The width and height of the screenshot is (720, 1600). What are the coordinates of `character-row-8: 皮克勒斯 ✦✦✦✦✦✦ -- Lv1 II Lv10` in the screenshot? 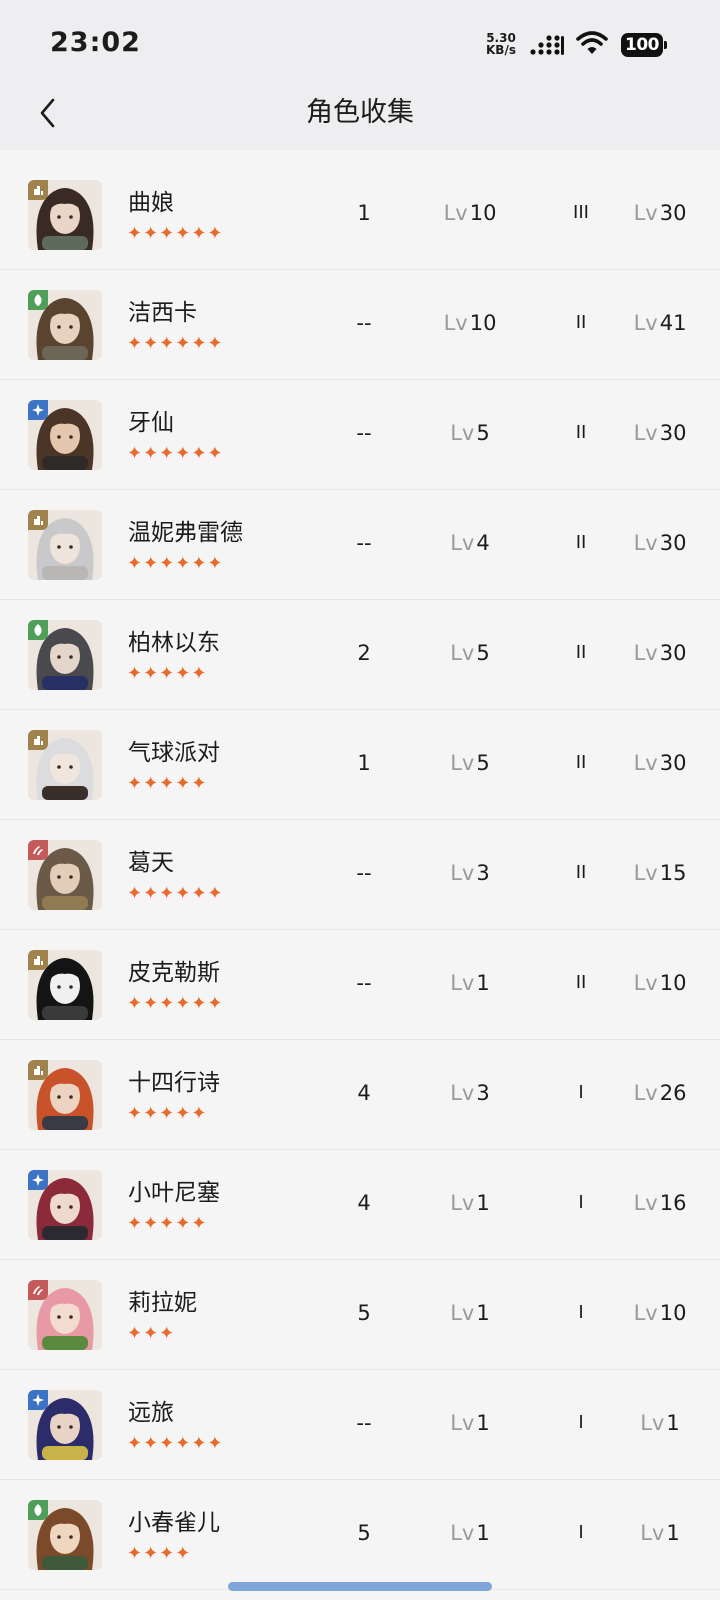 It's located at (360, 985).